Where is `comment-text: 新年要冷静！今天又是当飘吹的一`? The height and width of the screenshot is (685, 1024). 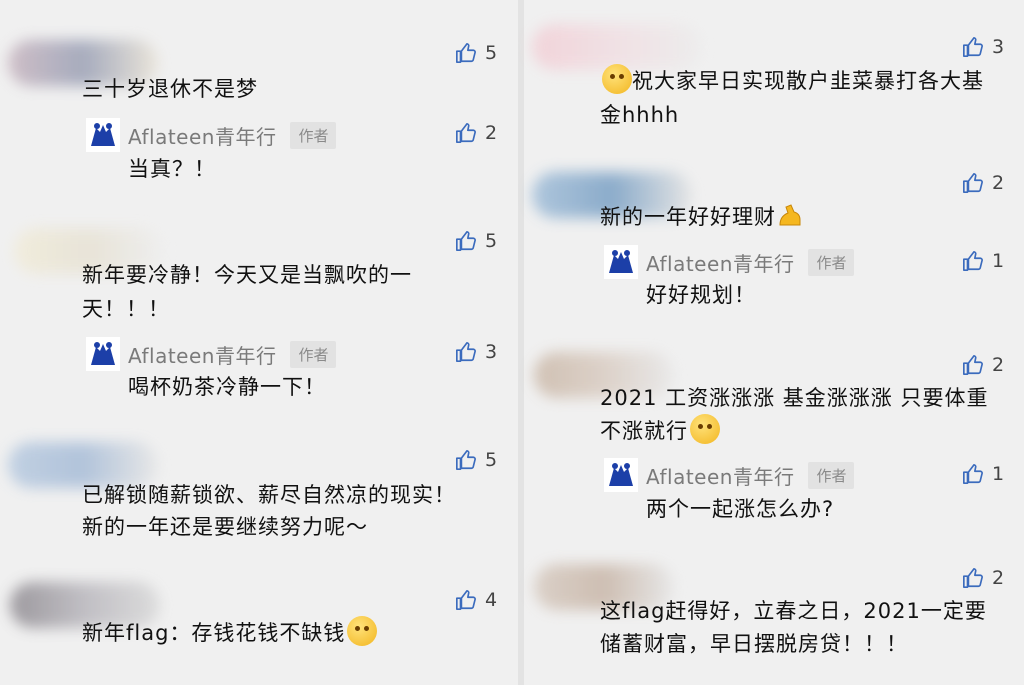 comment-text: 新年要冷静！今天又是当飘吹的一 is located at coordinates (247, 275).